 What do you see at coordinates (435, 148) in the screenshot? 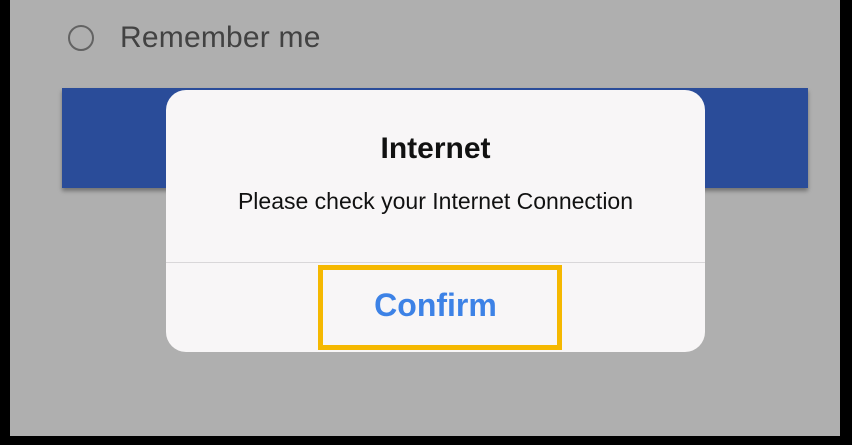
I see `alert-title: Internet` at bounding box center [435, 148].